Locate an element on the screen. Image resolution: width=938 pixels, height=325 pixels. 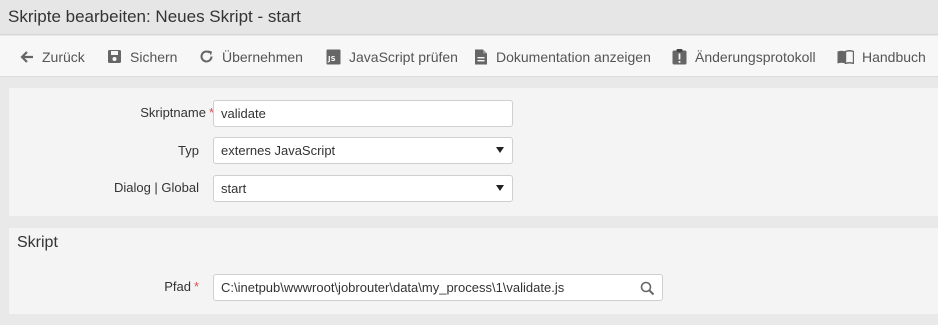
type-label: Typ is located at coordinates (188, 150).